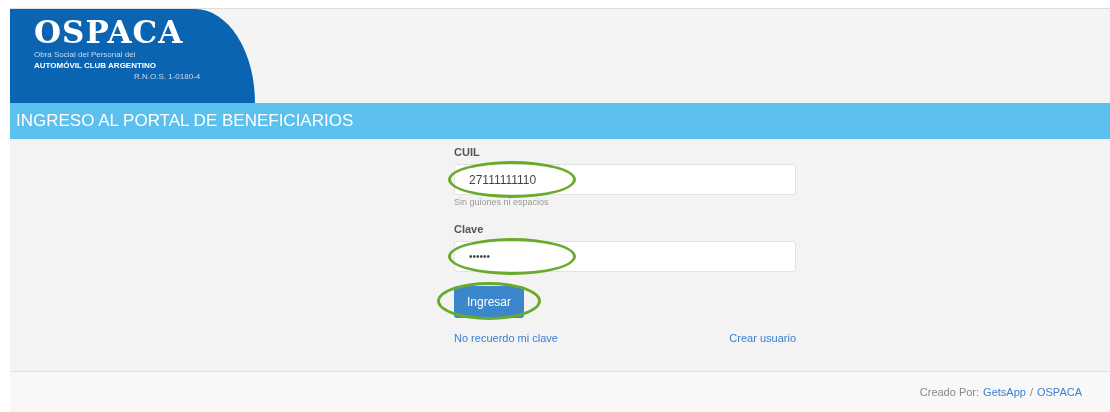  I want to click on field-label: Clave, so click(469, 229).